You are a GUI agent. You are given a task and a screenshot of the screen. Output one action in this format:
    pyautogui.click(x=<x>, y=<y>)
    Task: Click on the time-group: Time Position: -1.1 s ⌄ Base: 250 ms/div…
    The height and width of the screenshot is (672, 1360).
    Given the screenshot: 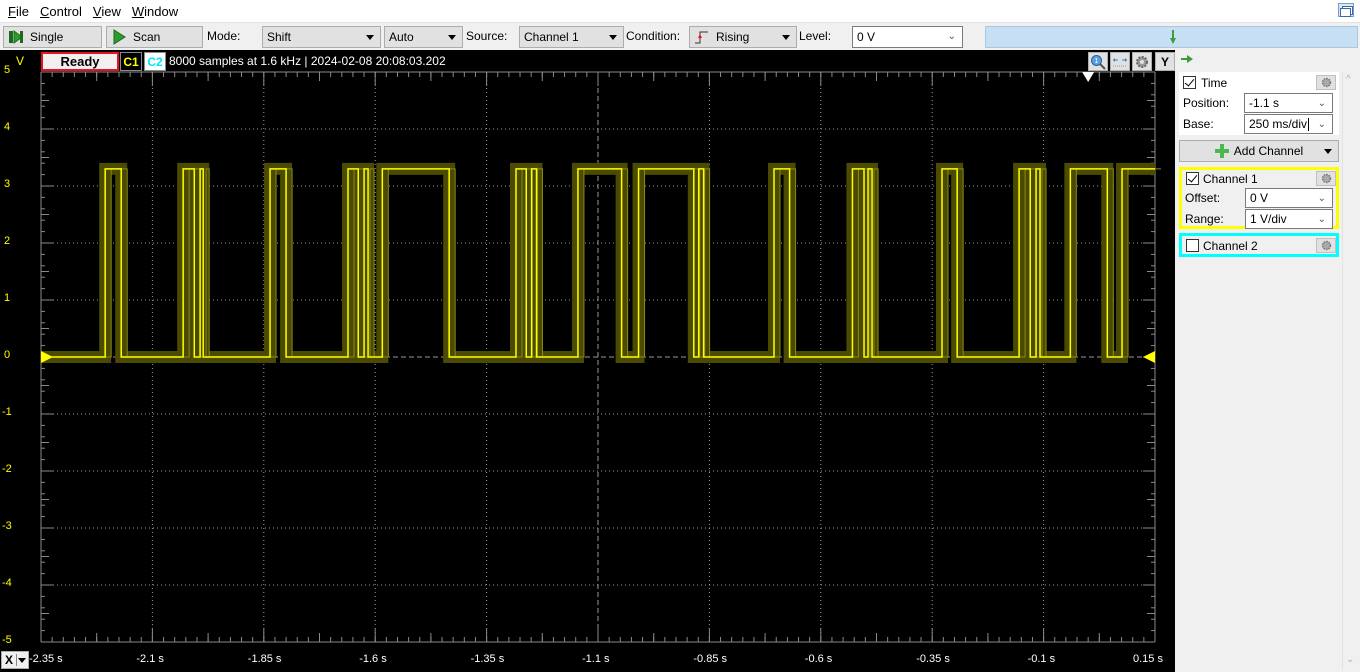 What is the action you would take?
    pyautogui.click(x=1259, y=103)
    